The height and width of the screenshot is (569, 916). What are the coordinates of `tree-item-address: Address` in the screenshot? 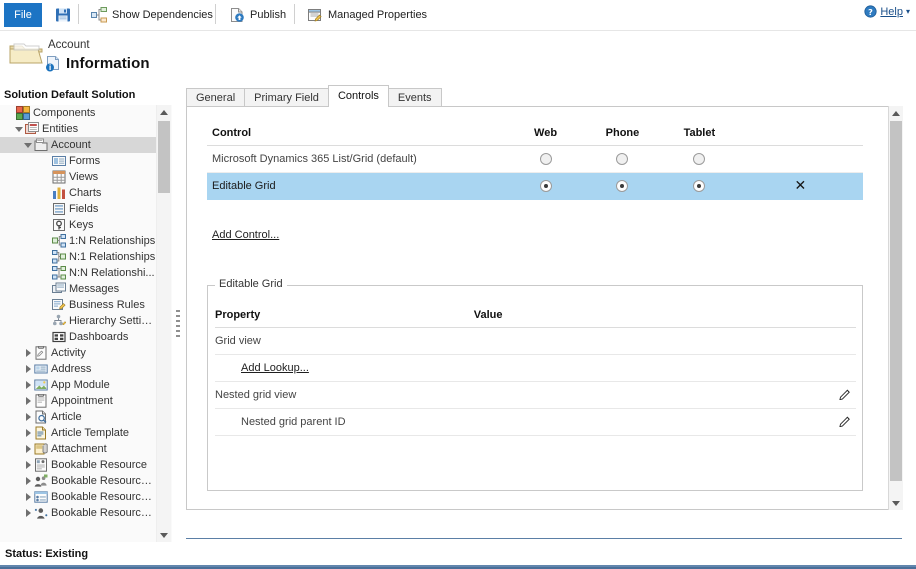 It's located at (78, 369).